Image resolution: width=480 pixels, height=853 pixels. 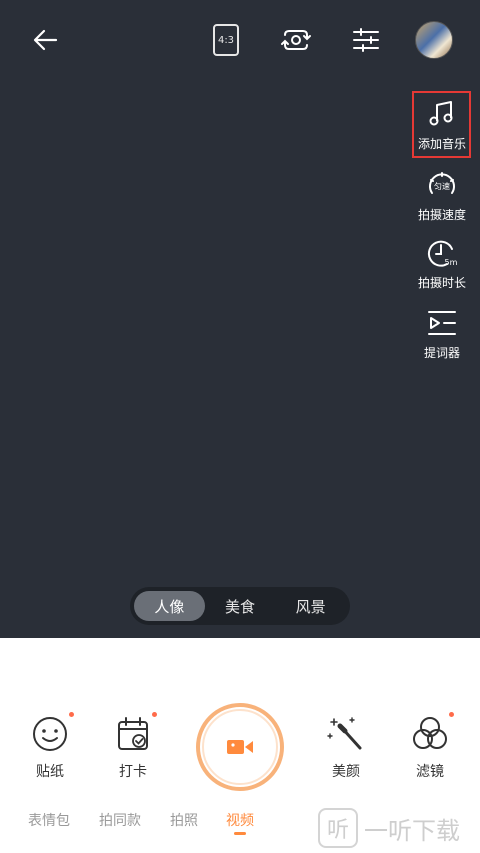 I want to click on side-tool-label: 提词器, so click(x=441, y=353).